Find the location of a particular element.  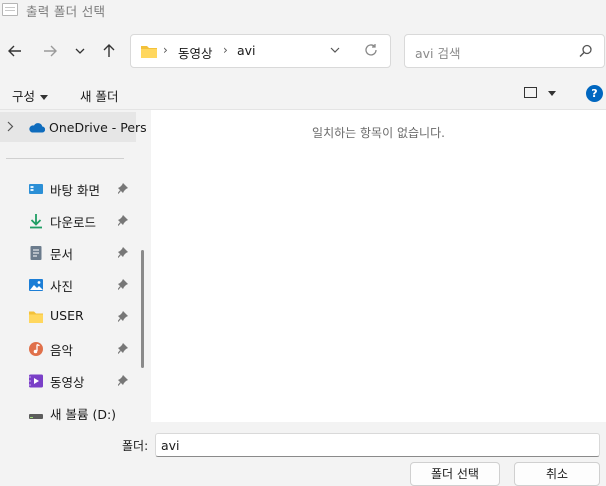

refresh-icon is located at coordinates (371, 50).